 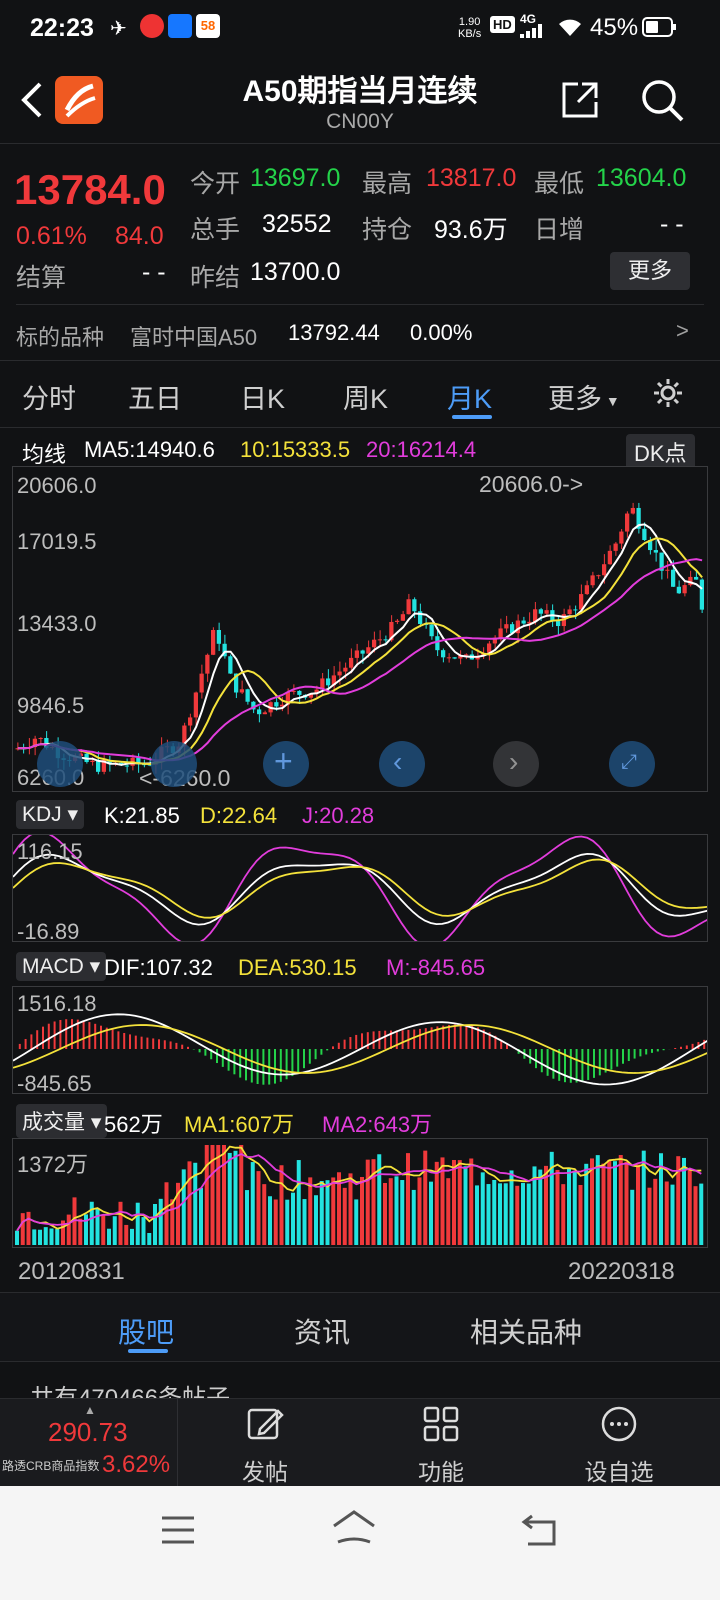 What do you see at coordinates (360, 121) in the screenshot?
I see `instrument-code: CN00Y` at bounding box center [360, 121].